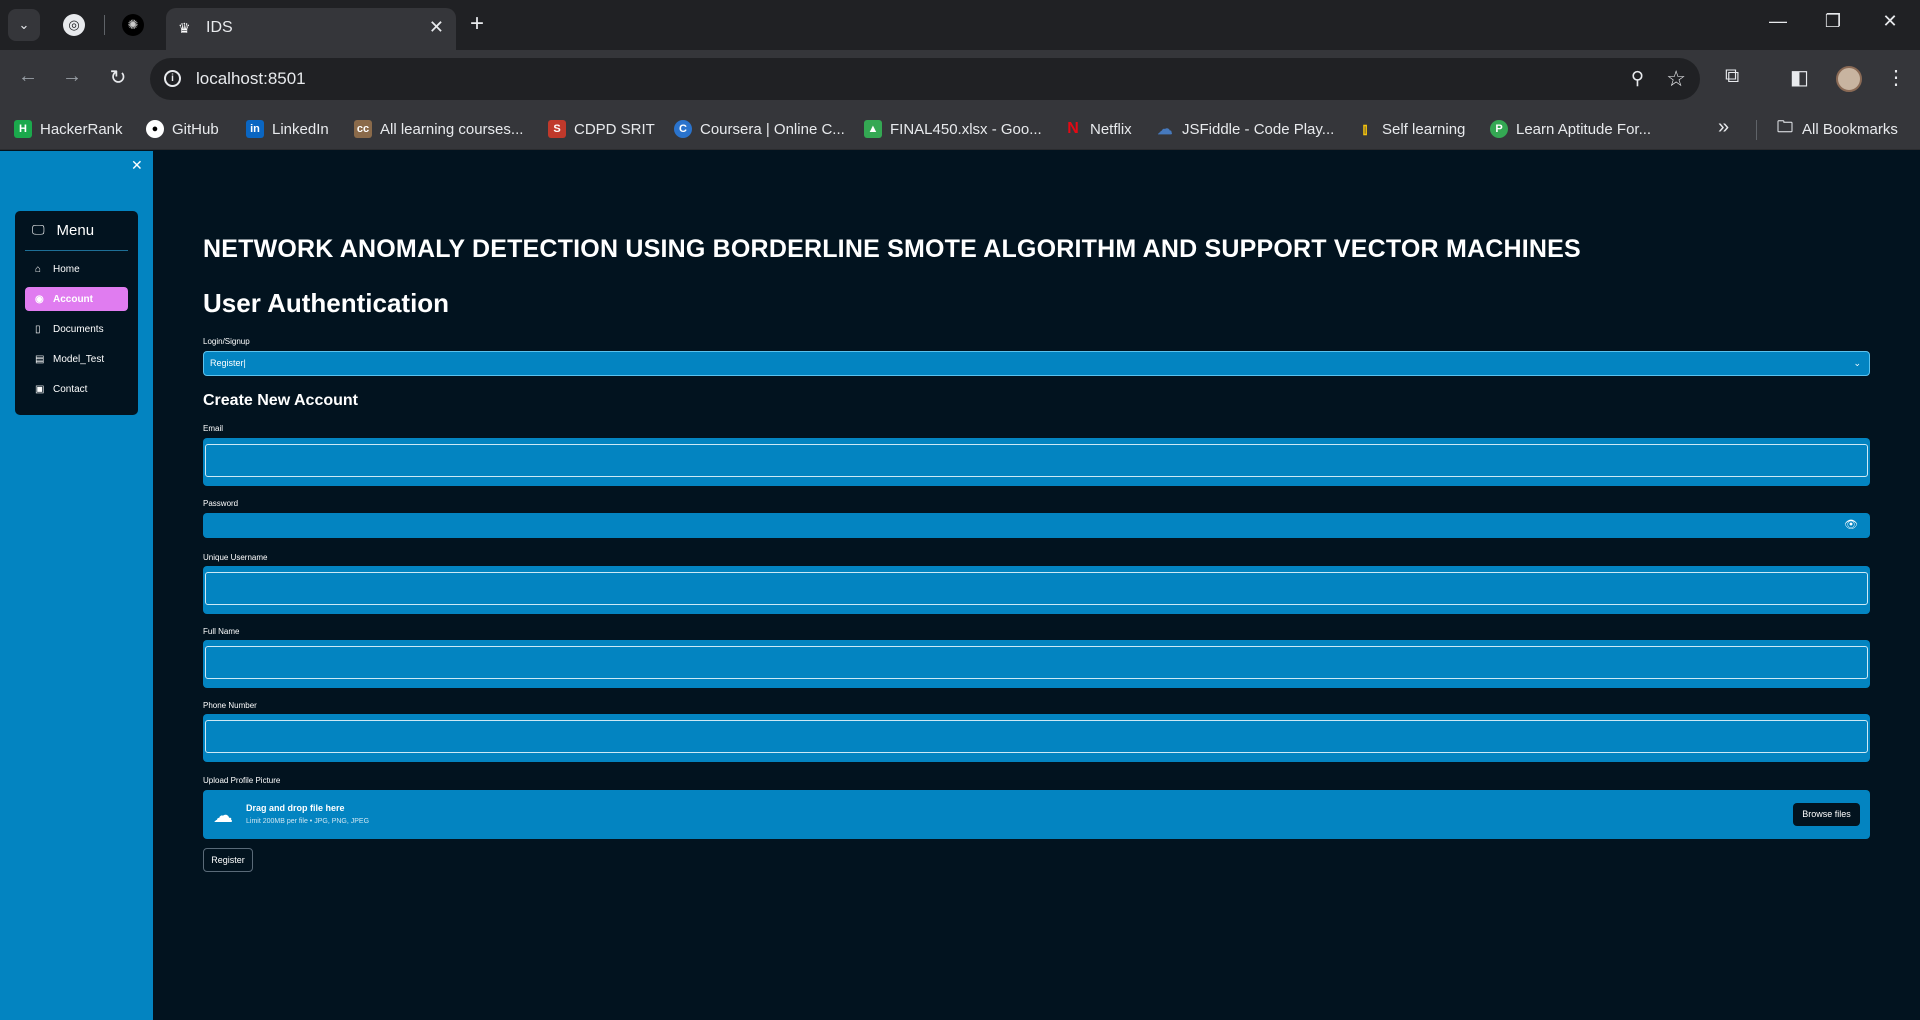  What do you see at coordinates (1826, 814) in the screenshot?
I see `browse-files-button: Browse files` at bounding box center [1826, 814].